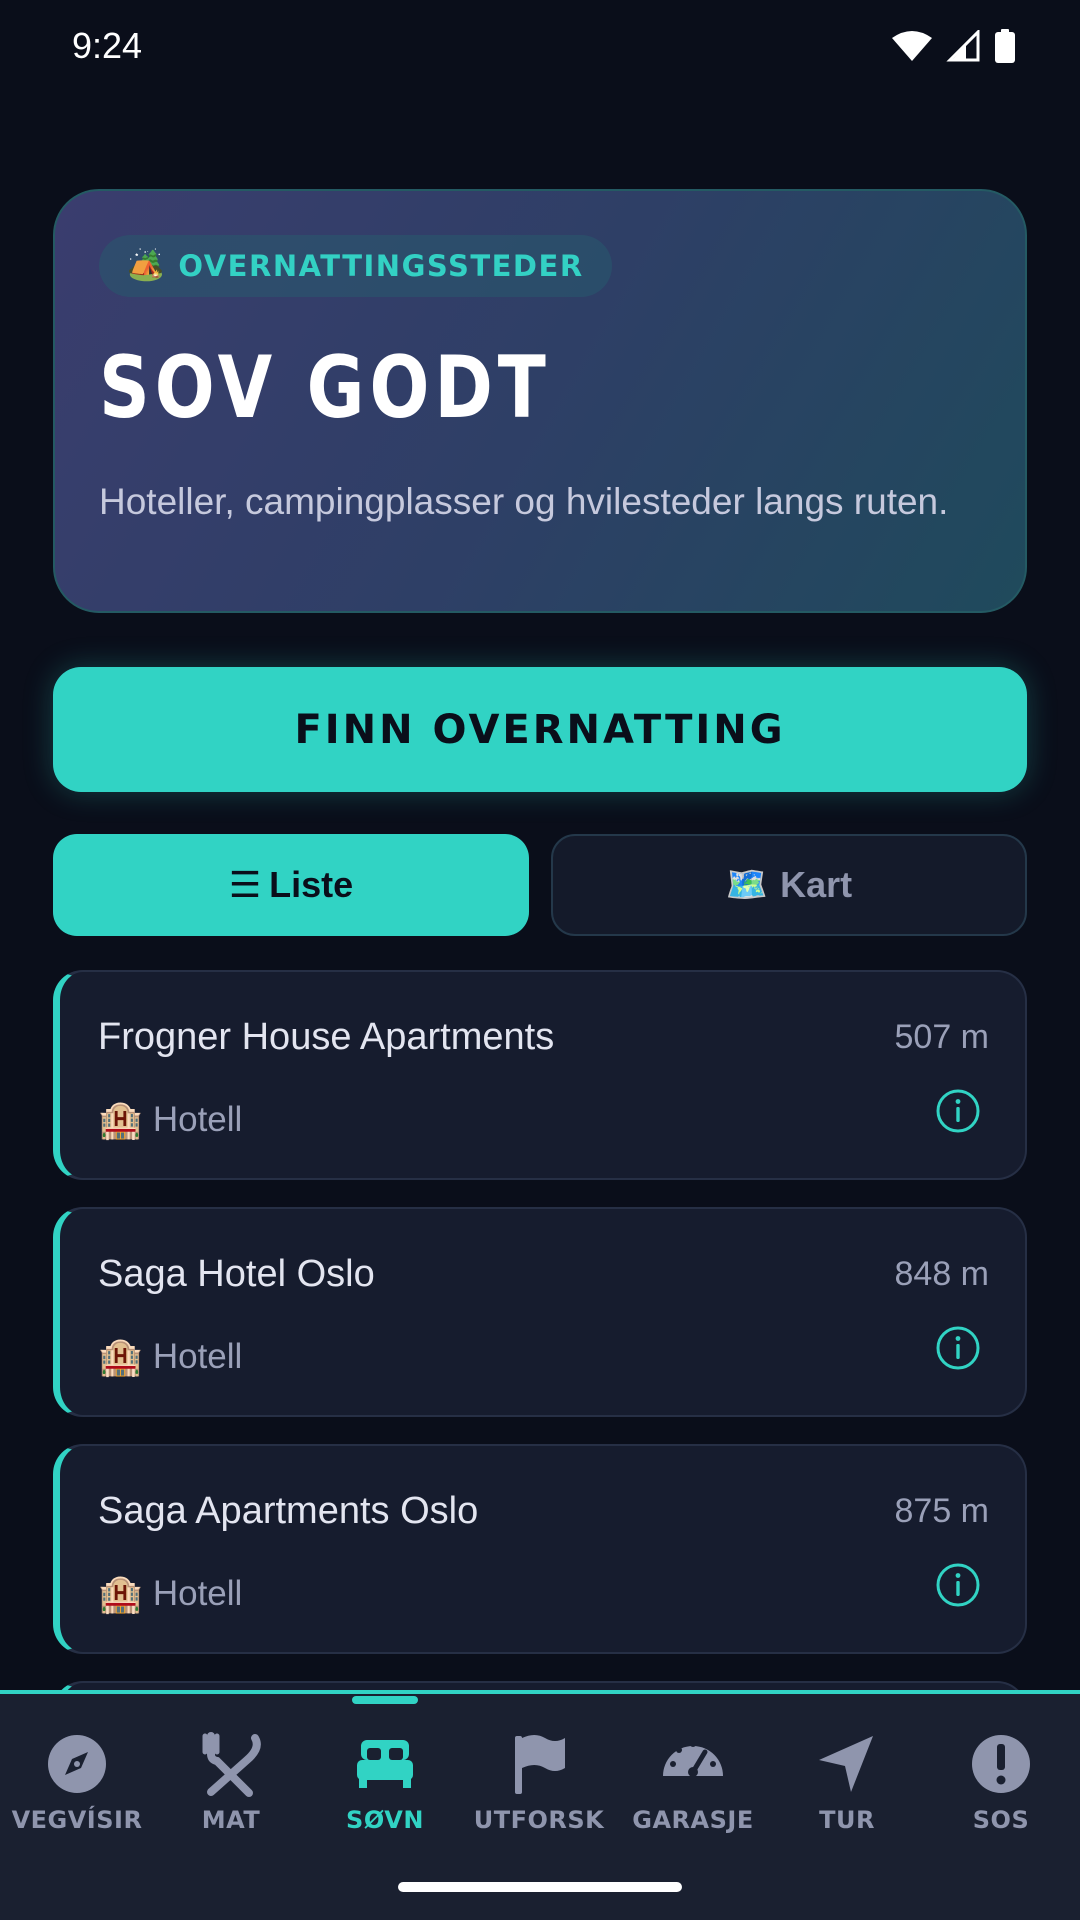 This screenshot has width=1080, height=1920. What do you see at coordinates (325, 388) in the screenshot?
I see `page-title: SOV GODT` at bounding box center [325, 388].